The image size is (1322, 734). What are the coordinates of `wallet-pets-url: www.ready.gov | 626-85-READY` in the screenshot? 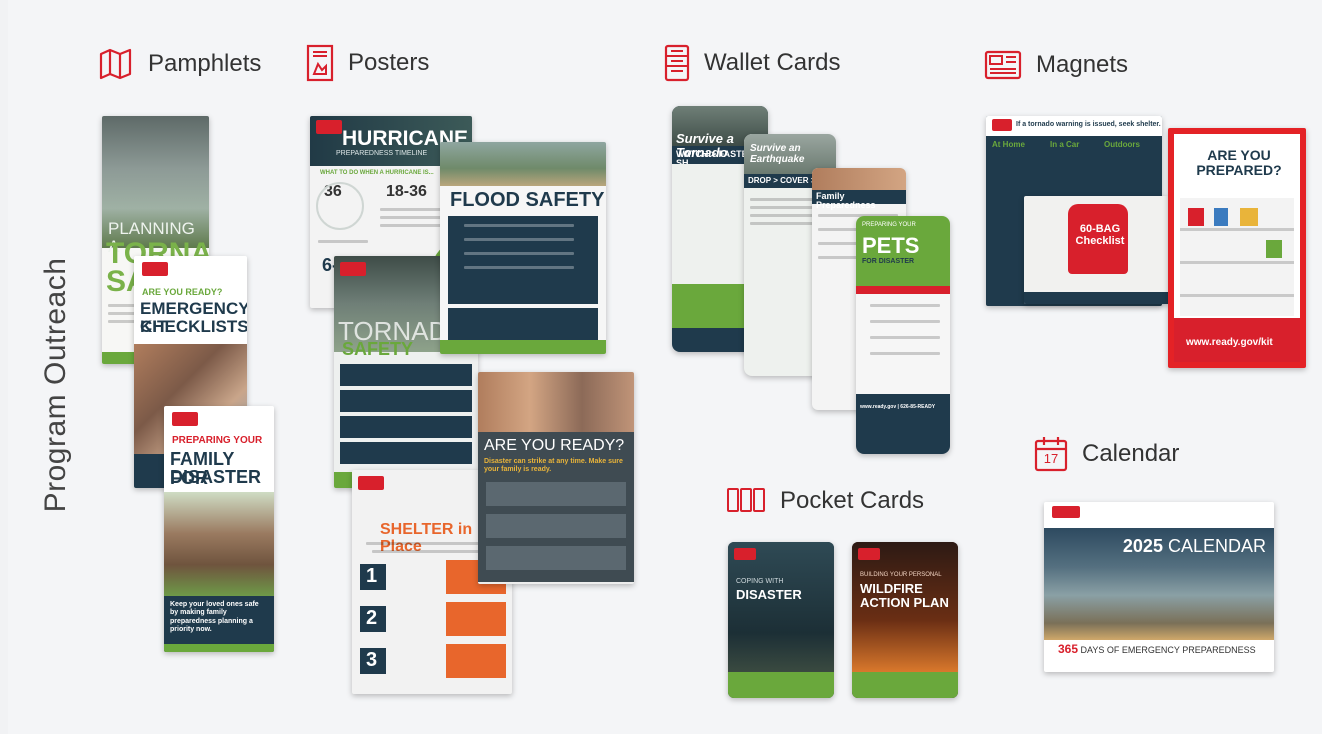 It's located at (898, 407).